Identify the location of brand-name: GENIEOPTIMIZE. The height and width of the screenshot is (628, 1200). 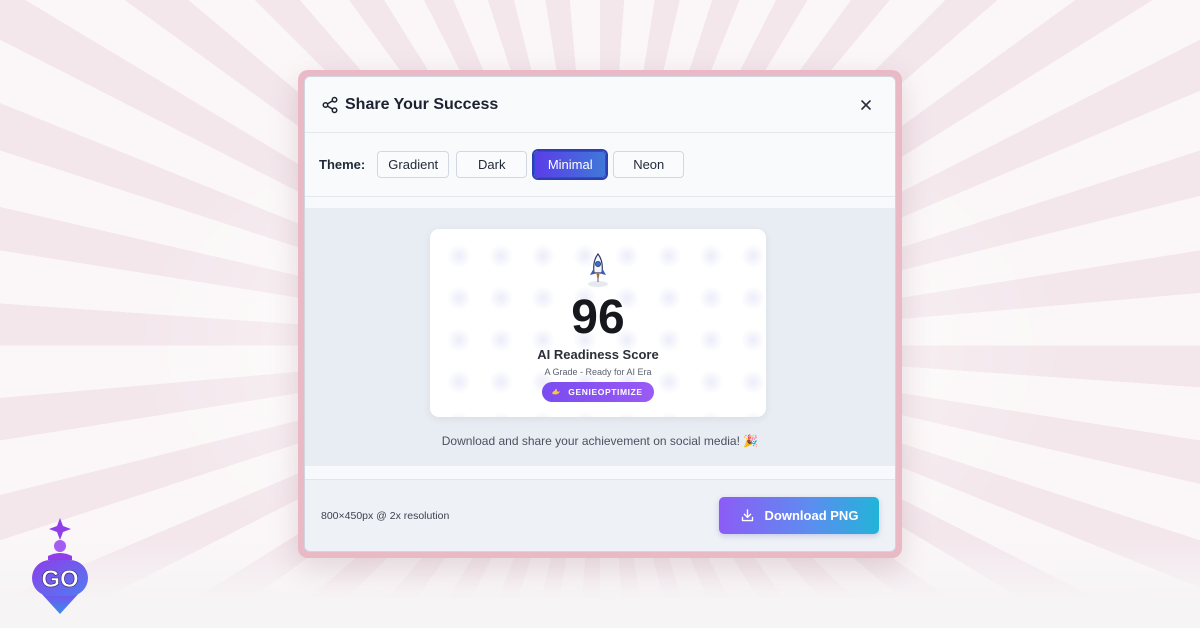
(605, 392).